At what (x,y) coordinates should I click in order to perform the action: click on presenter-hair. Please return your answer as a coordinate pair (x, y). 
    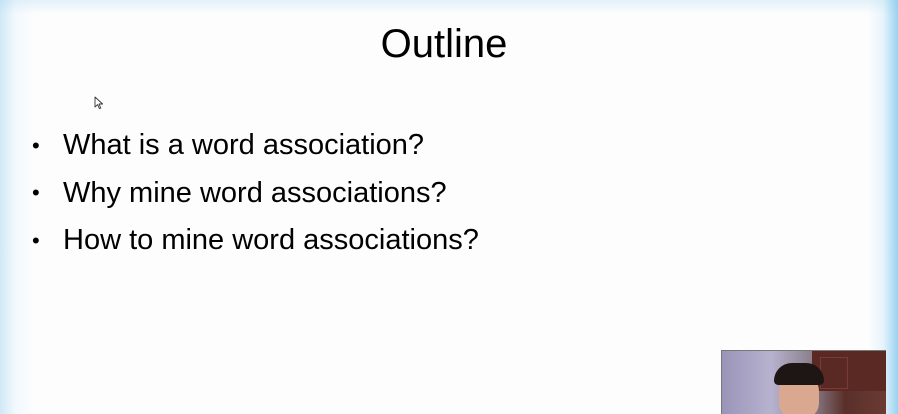
    Looking at the image, I should click on (799, 374).